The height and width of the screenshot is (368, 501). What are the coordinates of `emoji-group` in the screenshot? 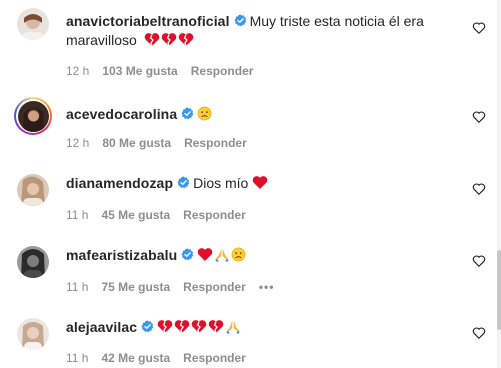 It's located at (169, 40).